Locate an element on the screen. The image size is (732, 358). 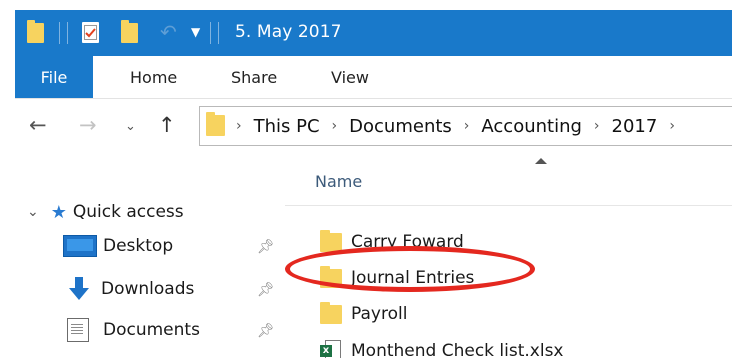
breadcrumb-documents: Documents is located at coordinates (400, 126).